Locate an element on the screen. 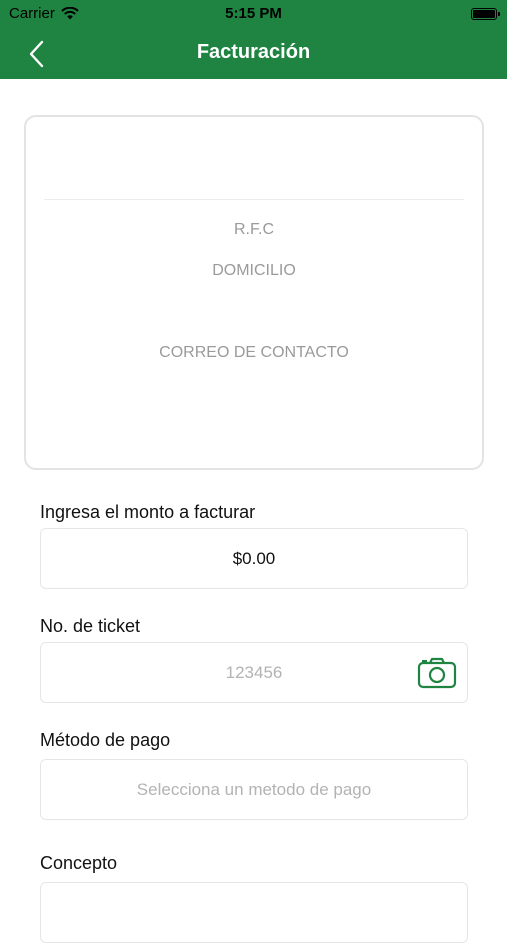 Image resolution: width=507 pixels, height=943 pixels. ticket-label: No. de ticket is located at coordinates (90, 626).